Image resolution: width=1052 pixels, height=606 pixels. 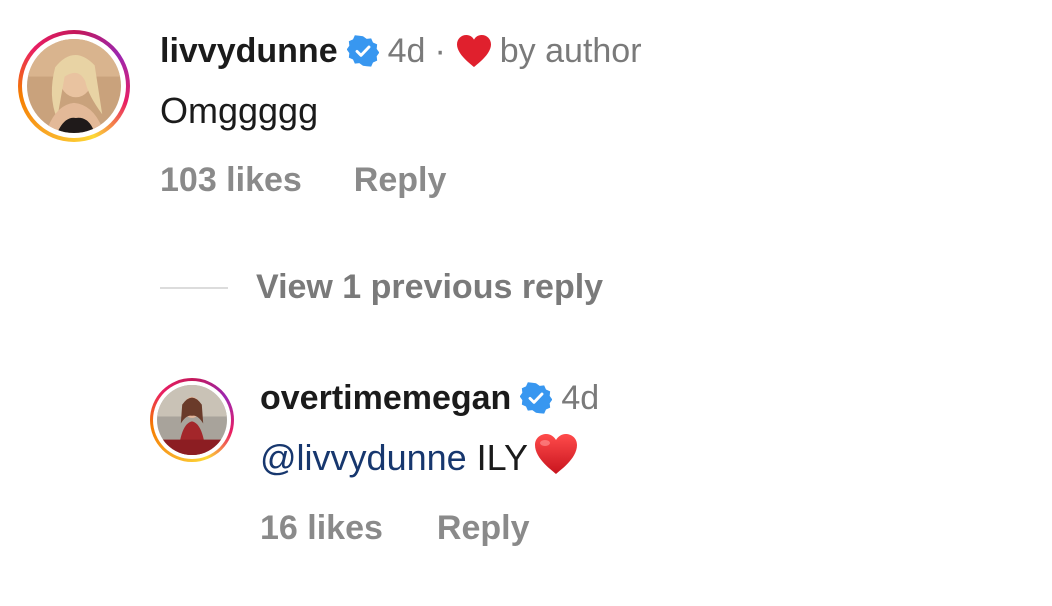 I want to click on red-heart-emoji-icon, so click(x=556, y=454).